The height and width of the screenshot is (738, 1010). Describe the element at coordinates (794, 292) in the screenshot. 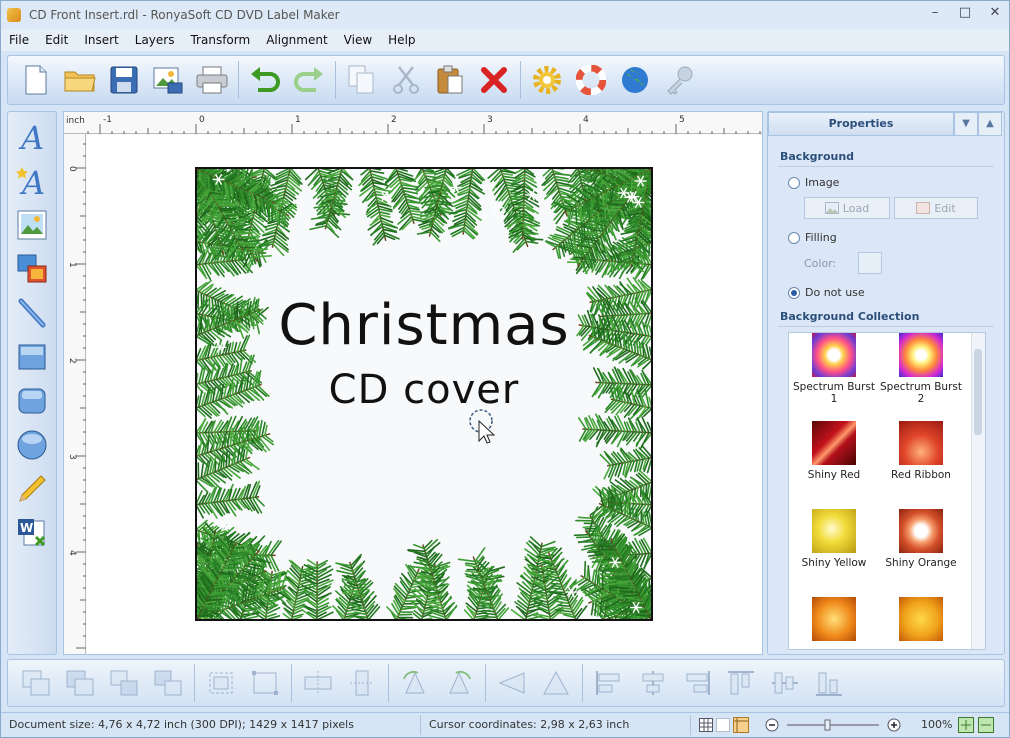

I see `radio-do-not-use` at that location.